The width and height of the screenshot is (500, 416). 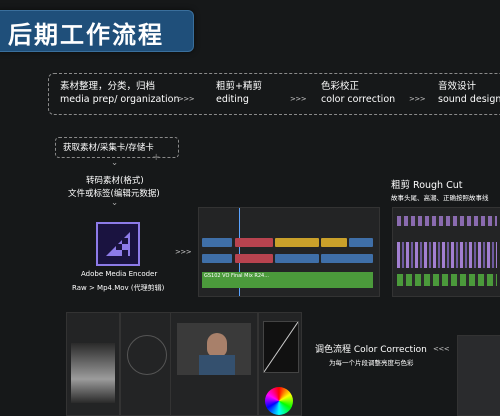 I want to click on waveform-graph, so click(x=93, y=373).